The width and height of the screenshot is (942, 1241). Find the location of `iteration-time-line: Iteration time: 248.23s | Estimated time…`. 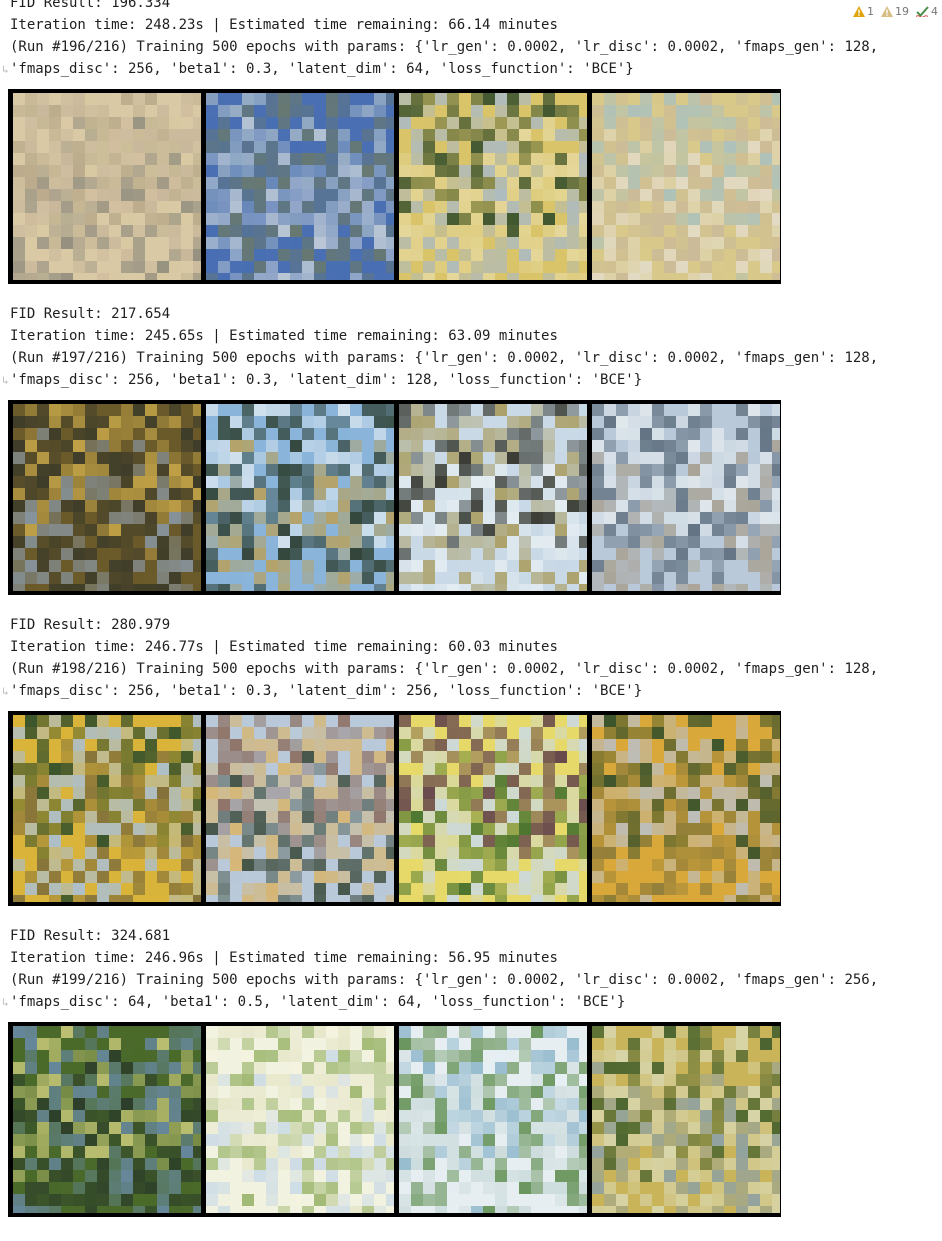

iteration-time-line: Iteration time: 248.23s | Estimated time… is located at coordinates (444, 25).